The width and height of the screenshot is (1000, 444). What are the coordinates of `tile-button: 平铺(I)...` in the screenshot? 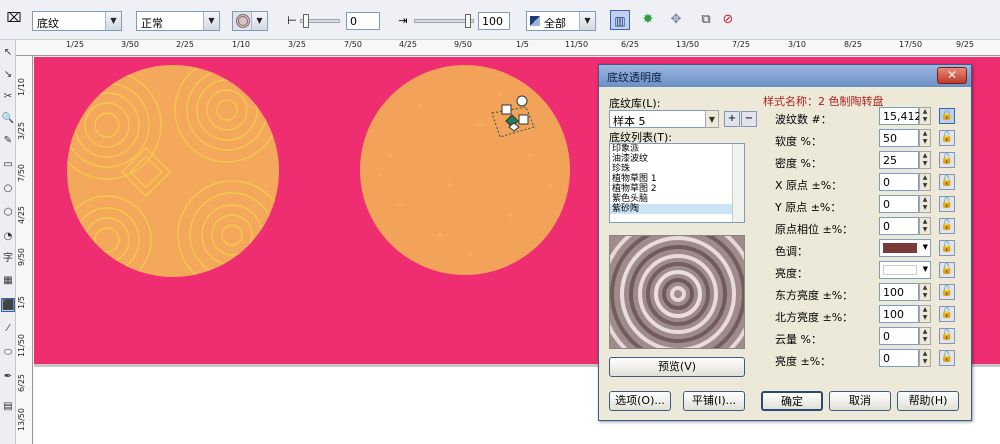 It's located at (714, 401).